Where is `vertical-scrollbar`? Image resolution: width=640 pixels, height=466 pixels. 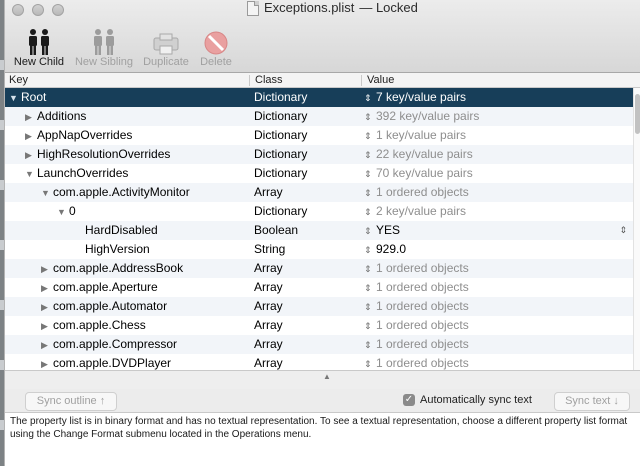 vertical-scrollbar is located at coordinates (636, 229).